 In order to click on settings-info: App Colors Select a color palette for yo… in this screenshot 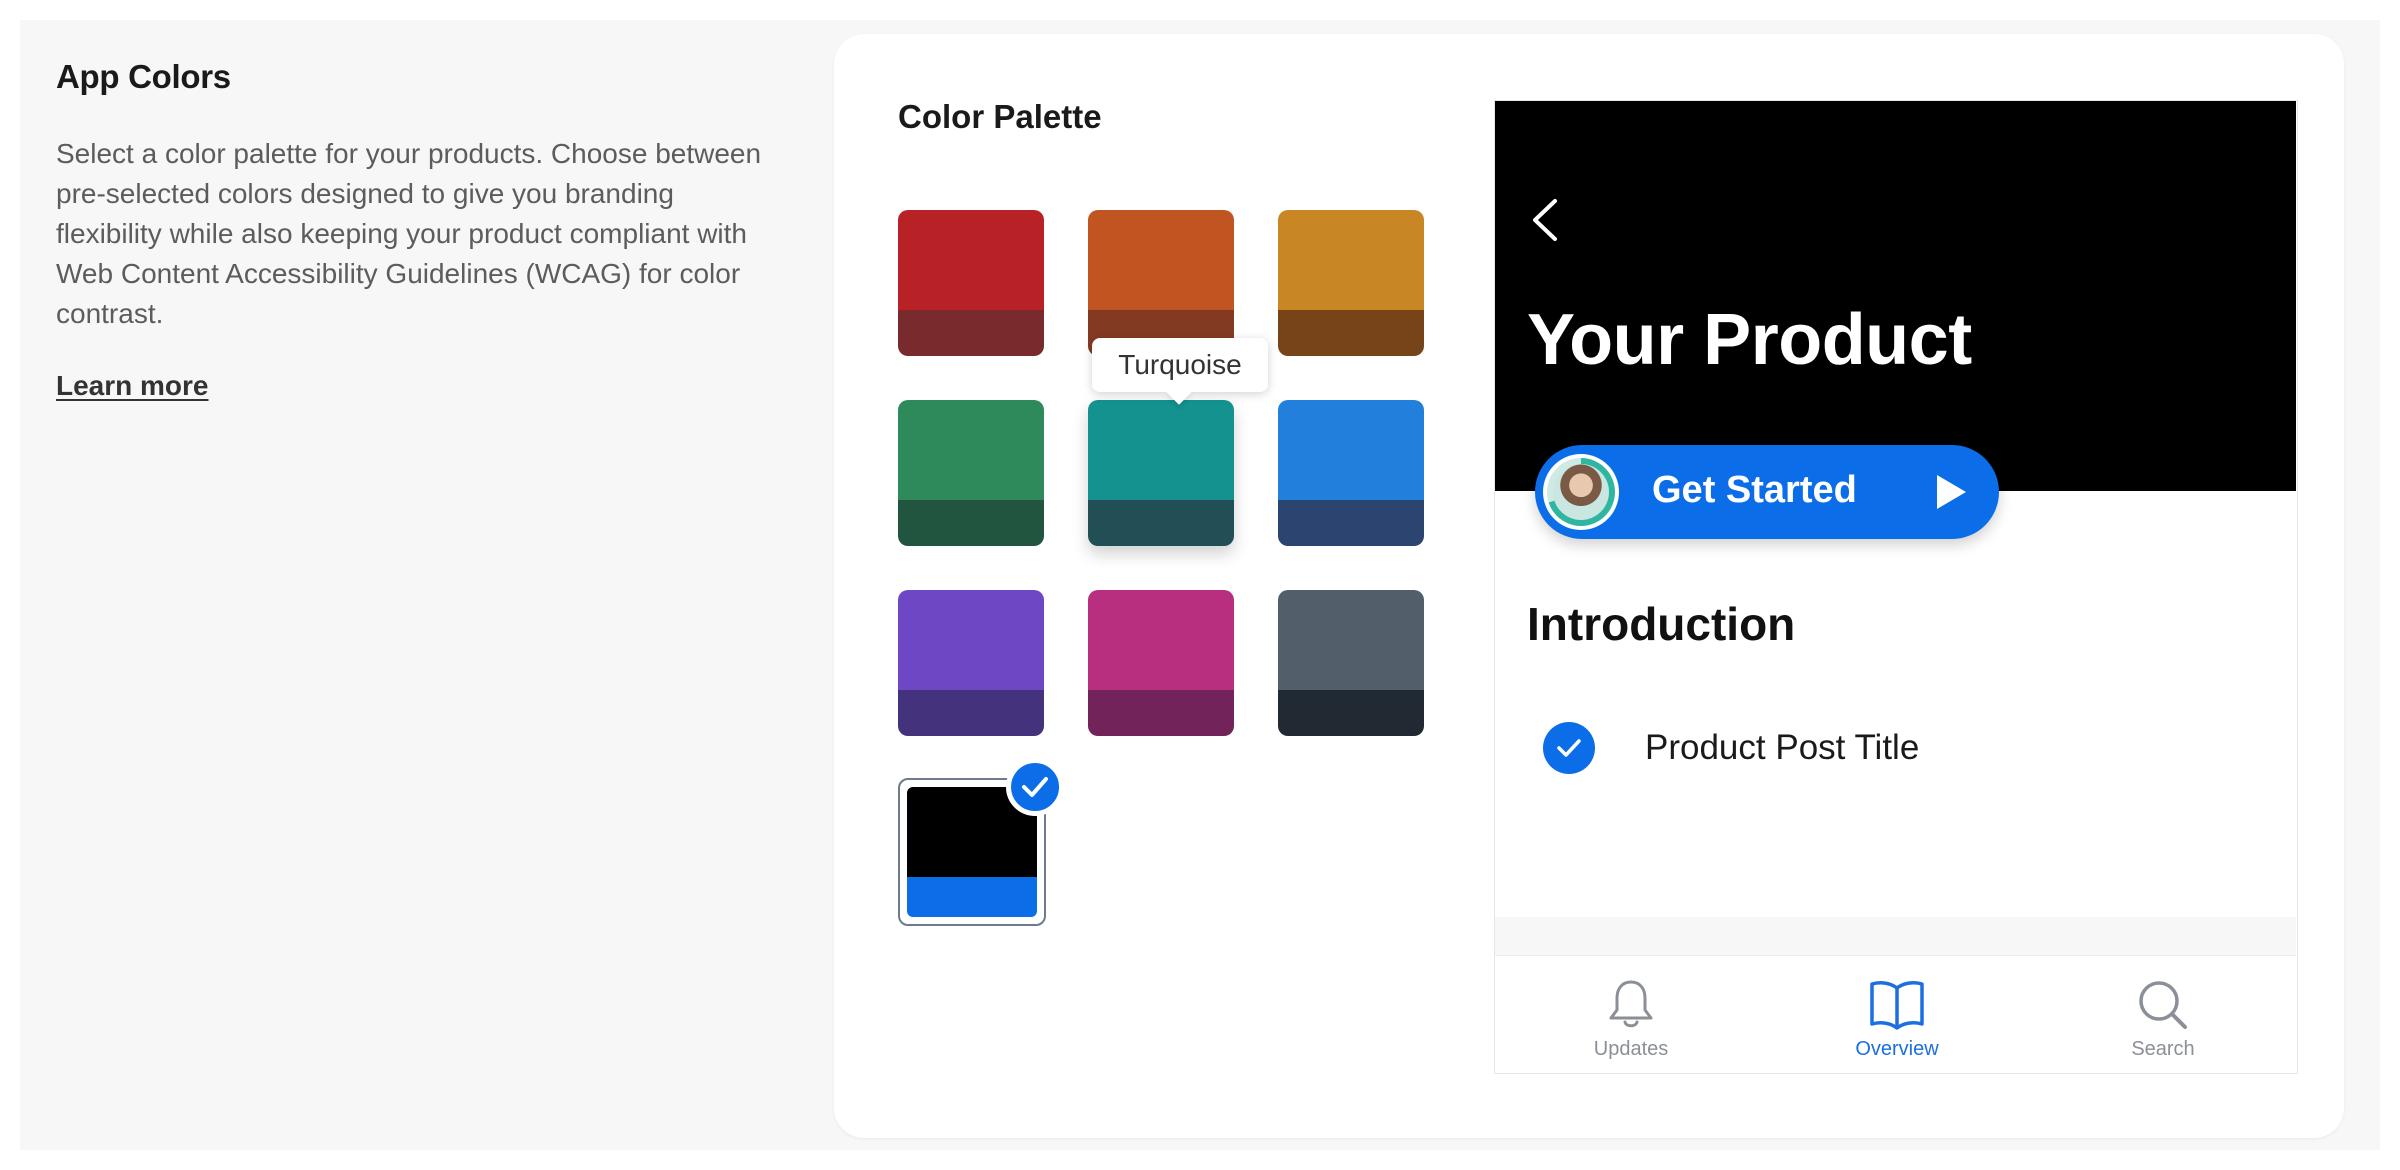, I will do `click(416, 230)`.